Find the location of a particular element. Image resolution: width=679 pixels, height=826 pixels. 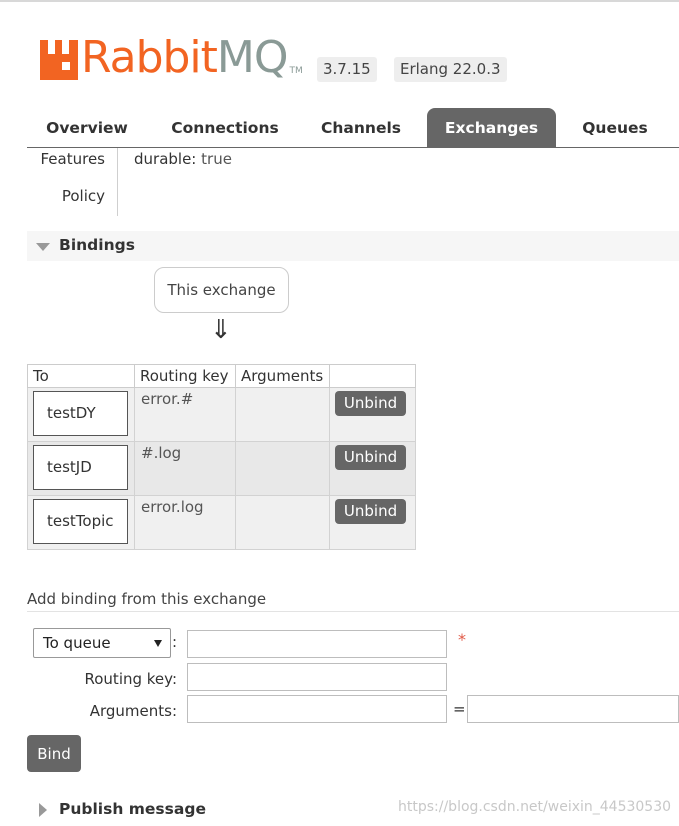

tab-exchanges: Exchanges is located at coordinates (491, 128).